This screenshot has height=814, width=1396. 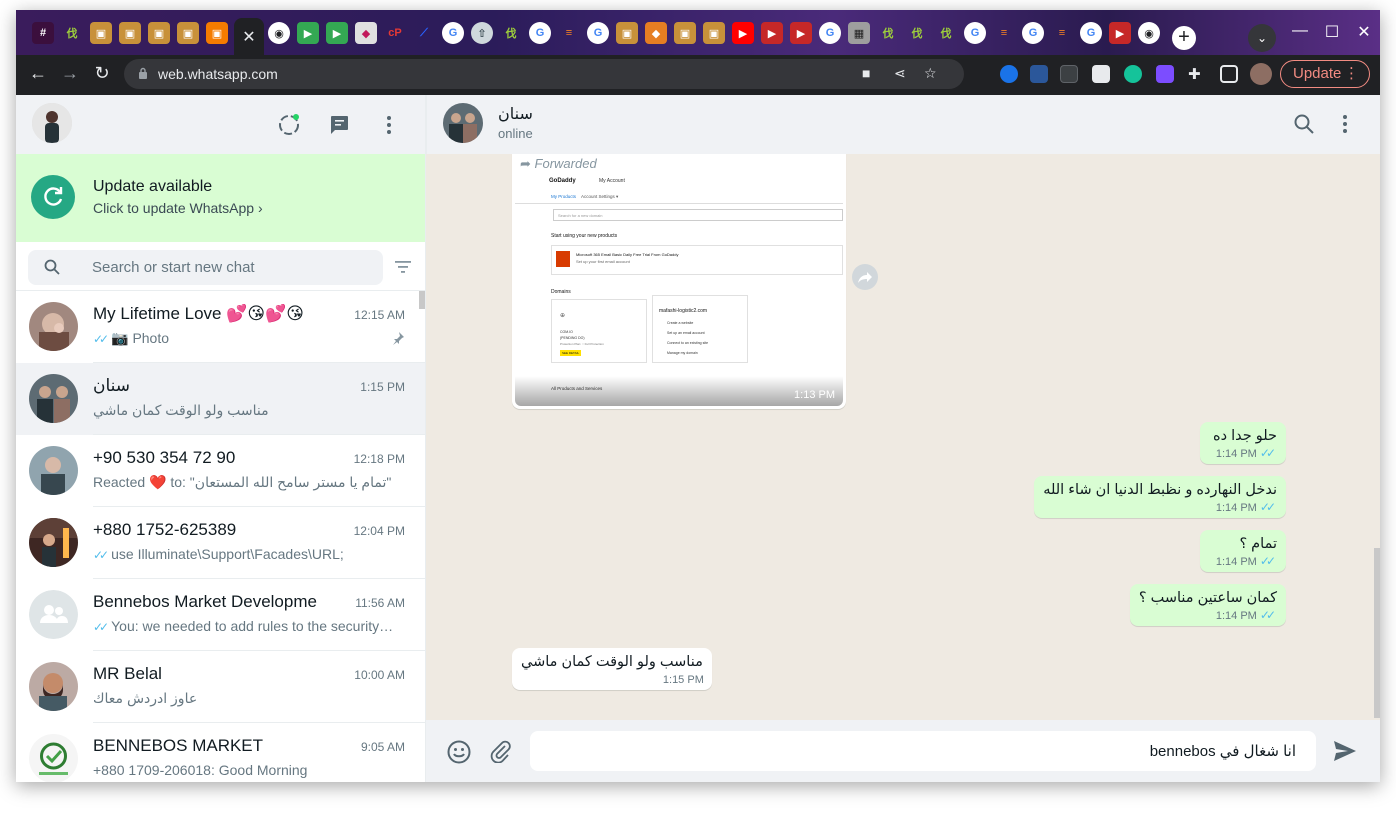 What do you see at coordinates (612, 662) in the screenshot?
I see `message-text: مناسب ولو الوقت كمان ماشي` at bounding box center [612, 662].